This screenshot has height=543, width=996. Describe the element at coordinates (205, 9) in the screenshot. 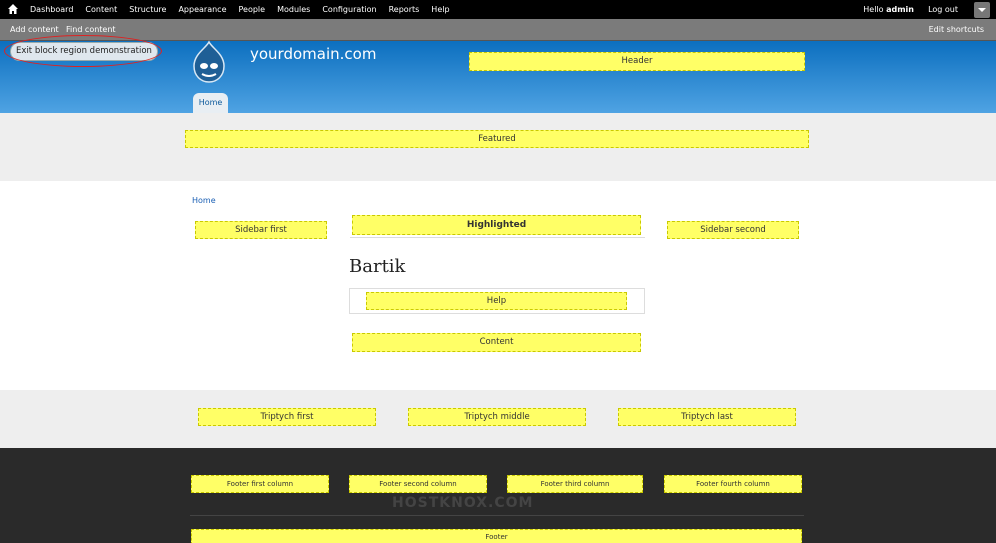

I see `menu-appearance: Appearance` at that location.